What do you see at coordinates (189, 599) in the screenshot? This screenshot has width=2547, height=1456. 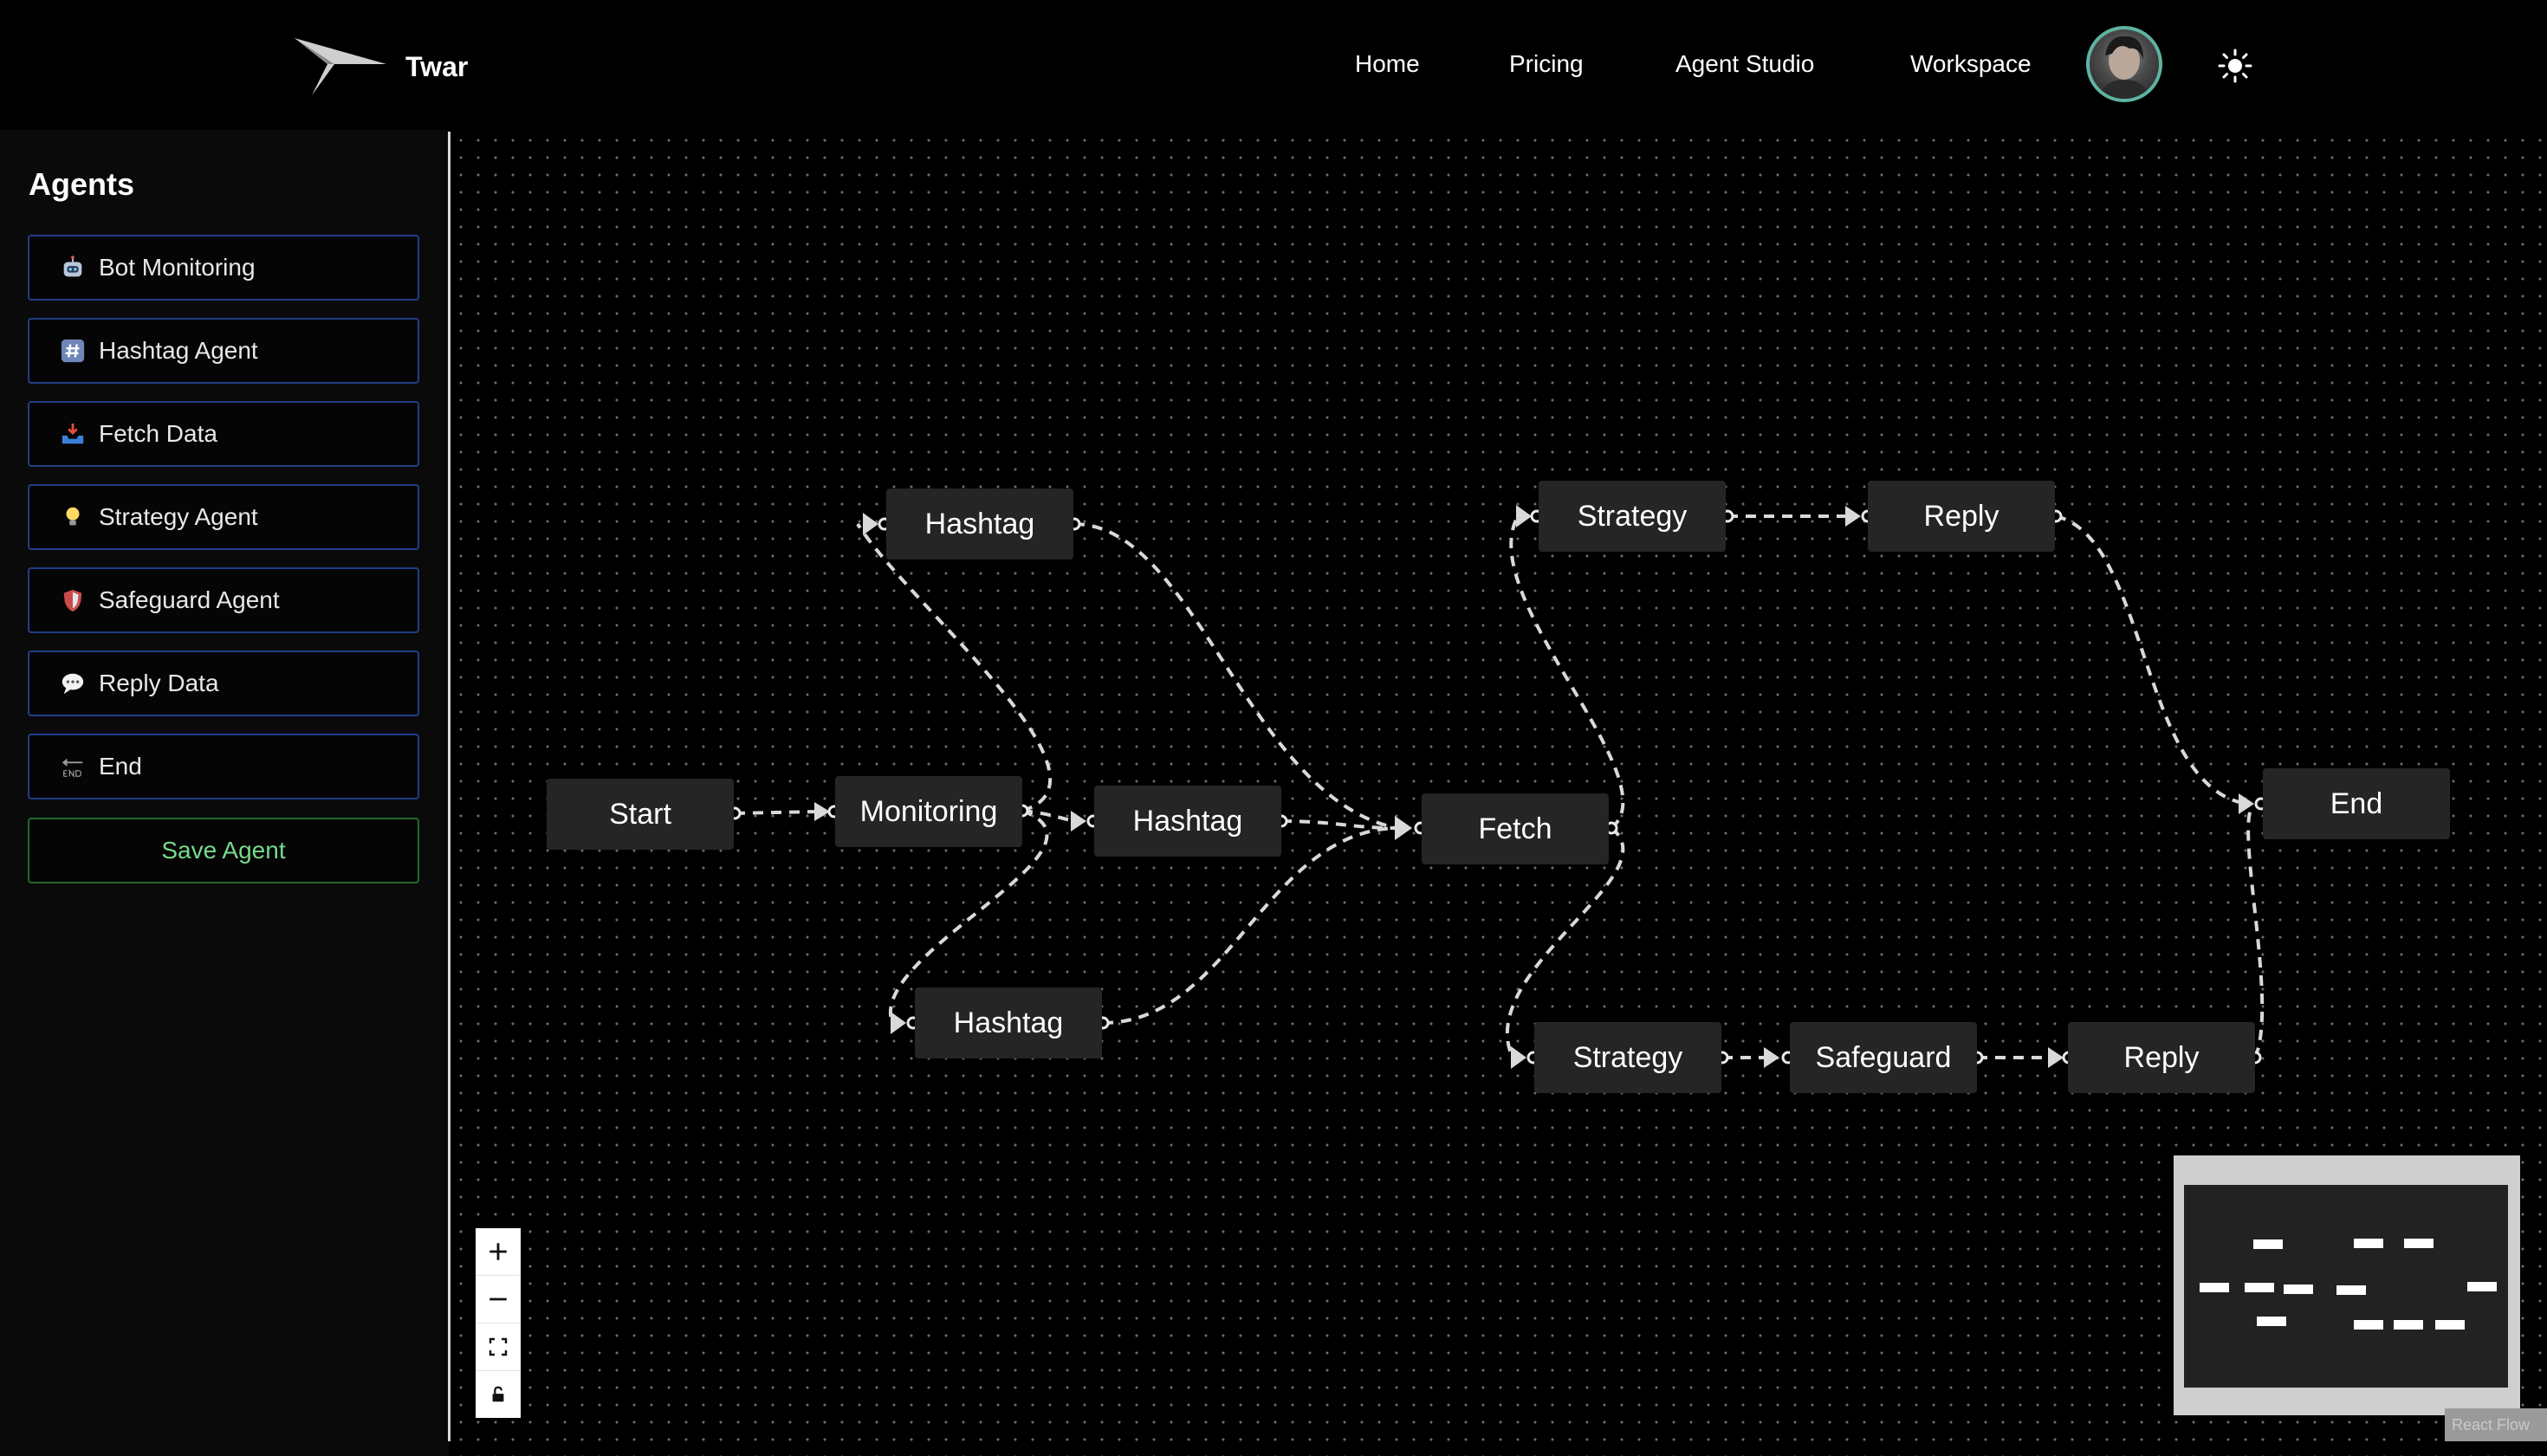 I see `agent-item-label: Safeguard Agent` at bounding box center [189, 599].